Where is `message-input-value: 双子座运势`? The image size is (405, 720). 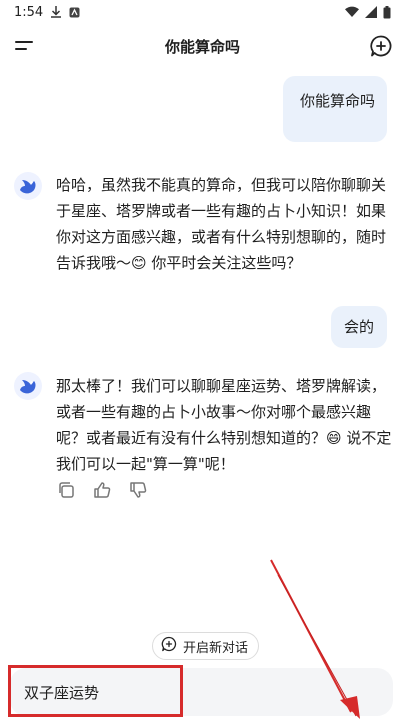
message-input-value: 双子座运势 is located at coordinates (62, 693).